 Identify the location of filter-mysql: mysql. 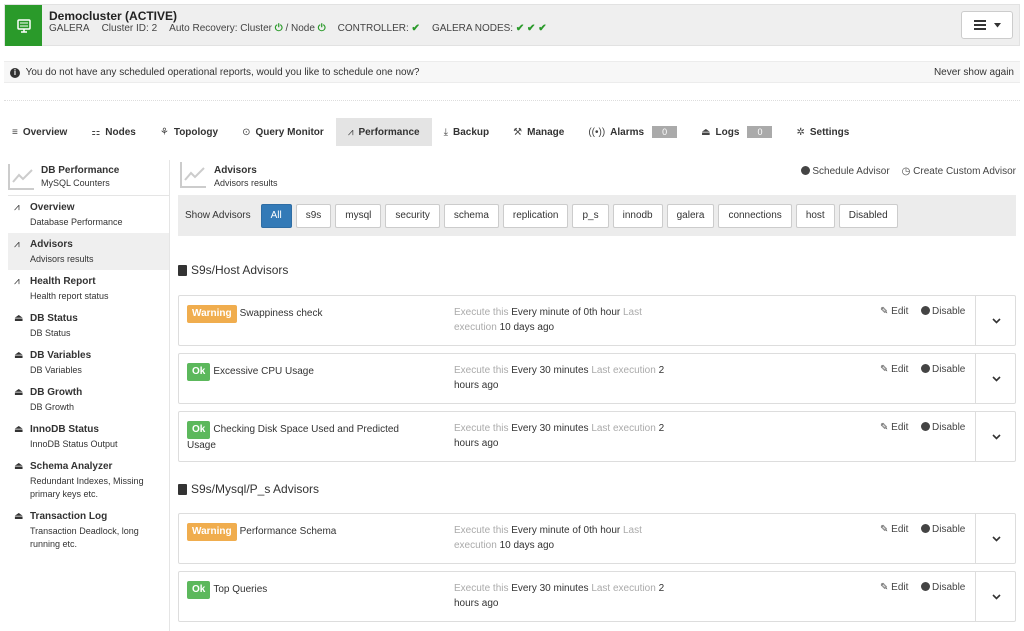
(358, 215).